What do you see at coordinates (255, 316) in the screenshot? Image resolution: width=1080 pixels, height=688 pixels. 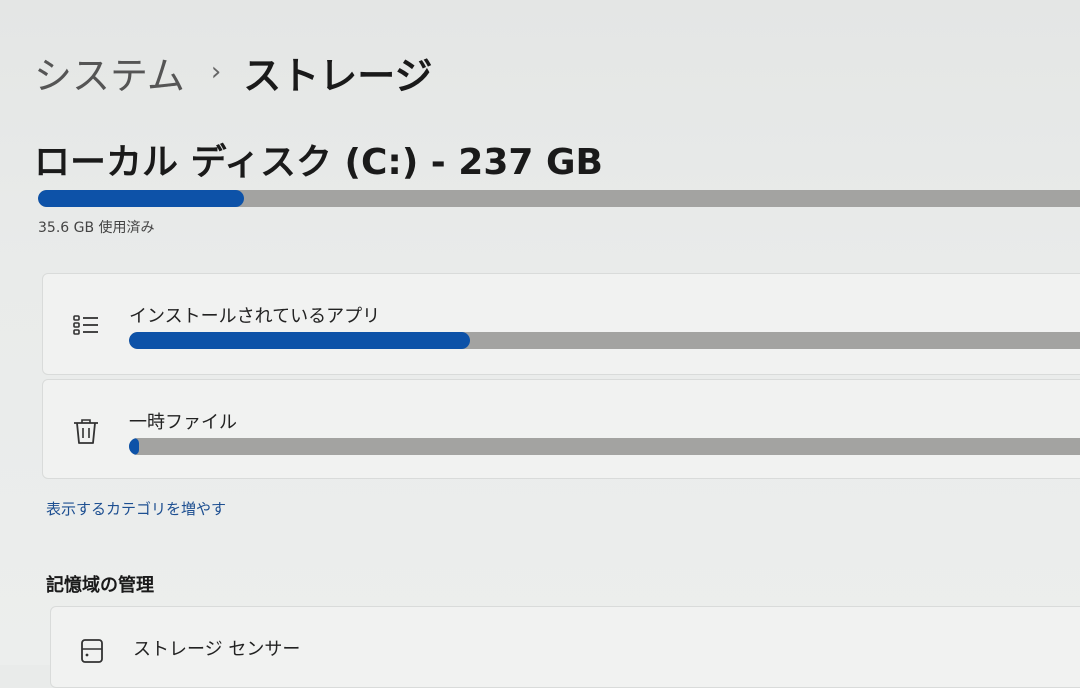 I see `category-label: インストールされているアプリ` at bounding box center [255, 316].